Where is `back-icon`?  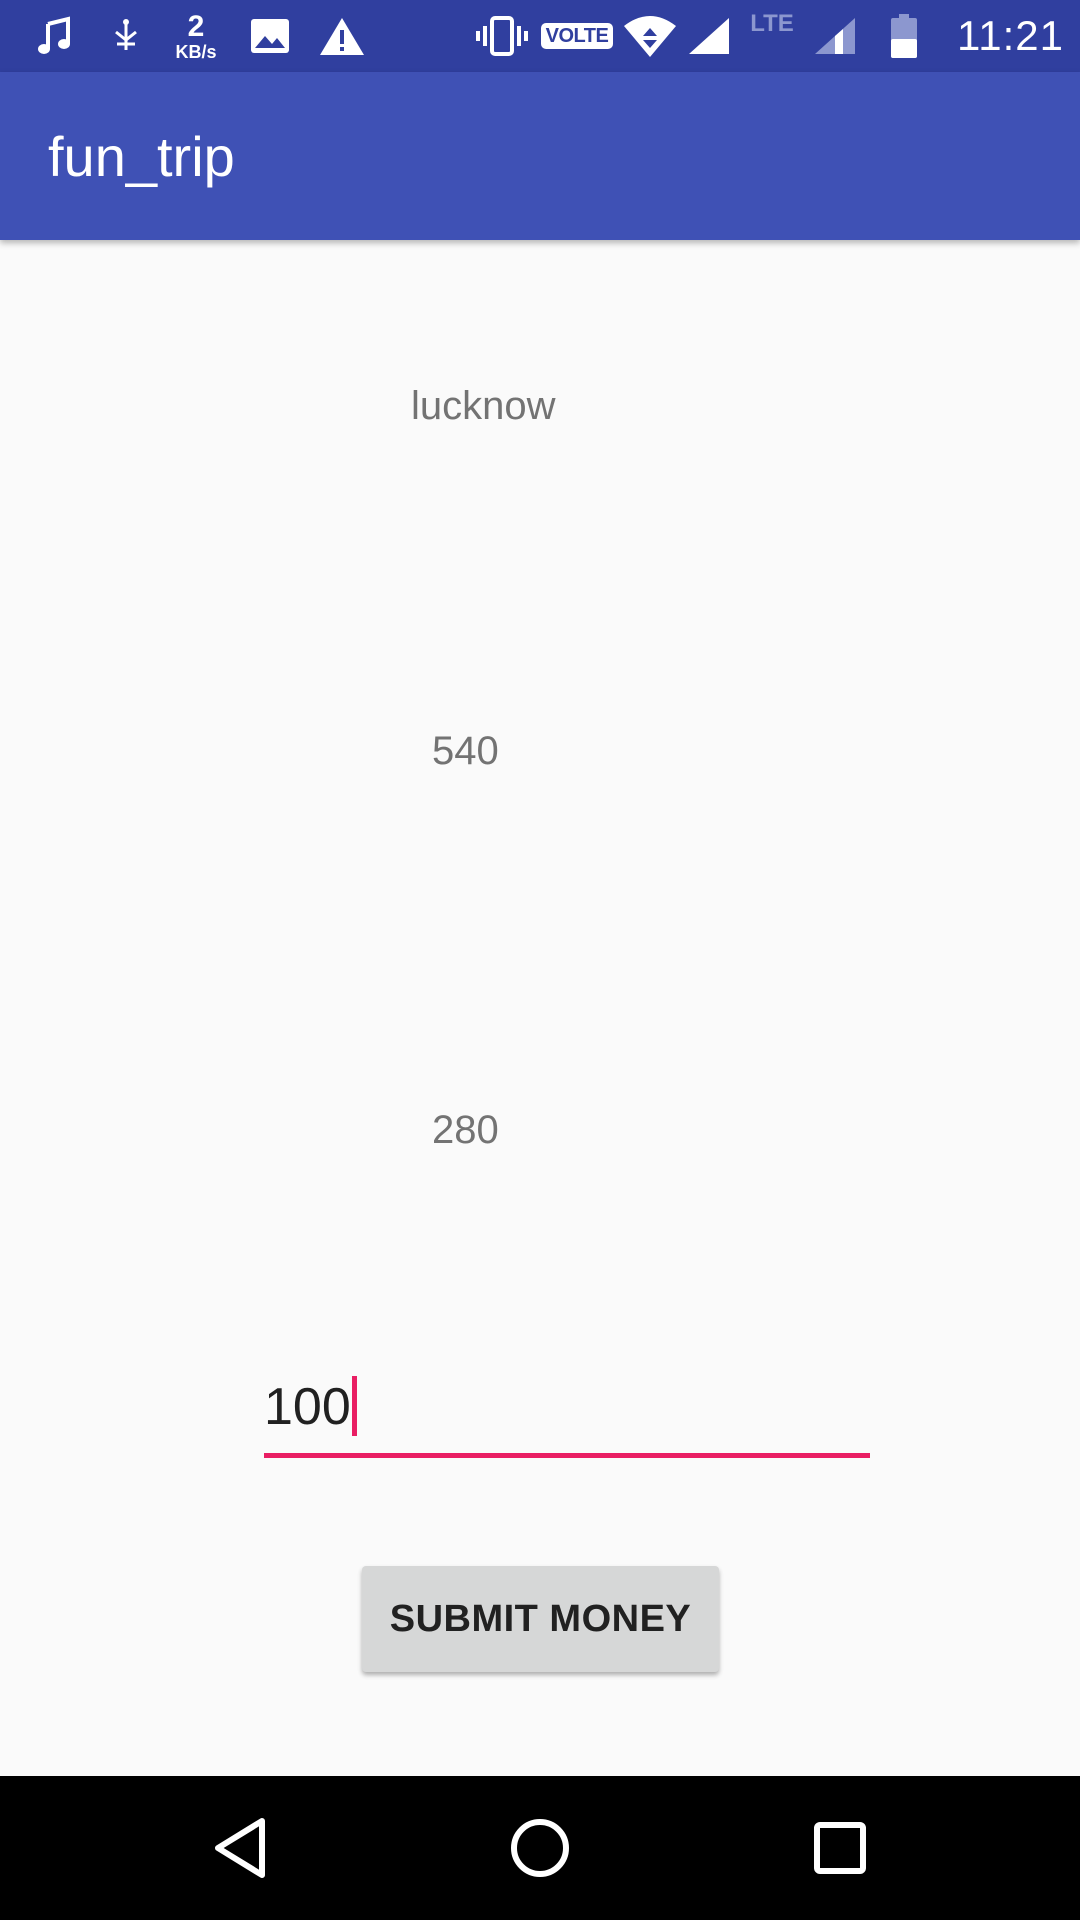
back-icon is located at coordinates (240, 1848).